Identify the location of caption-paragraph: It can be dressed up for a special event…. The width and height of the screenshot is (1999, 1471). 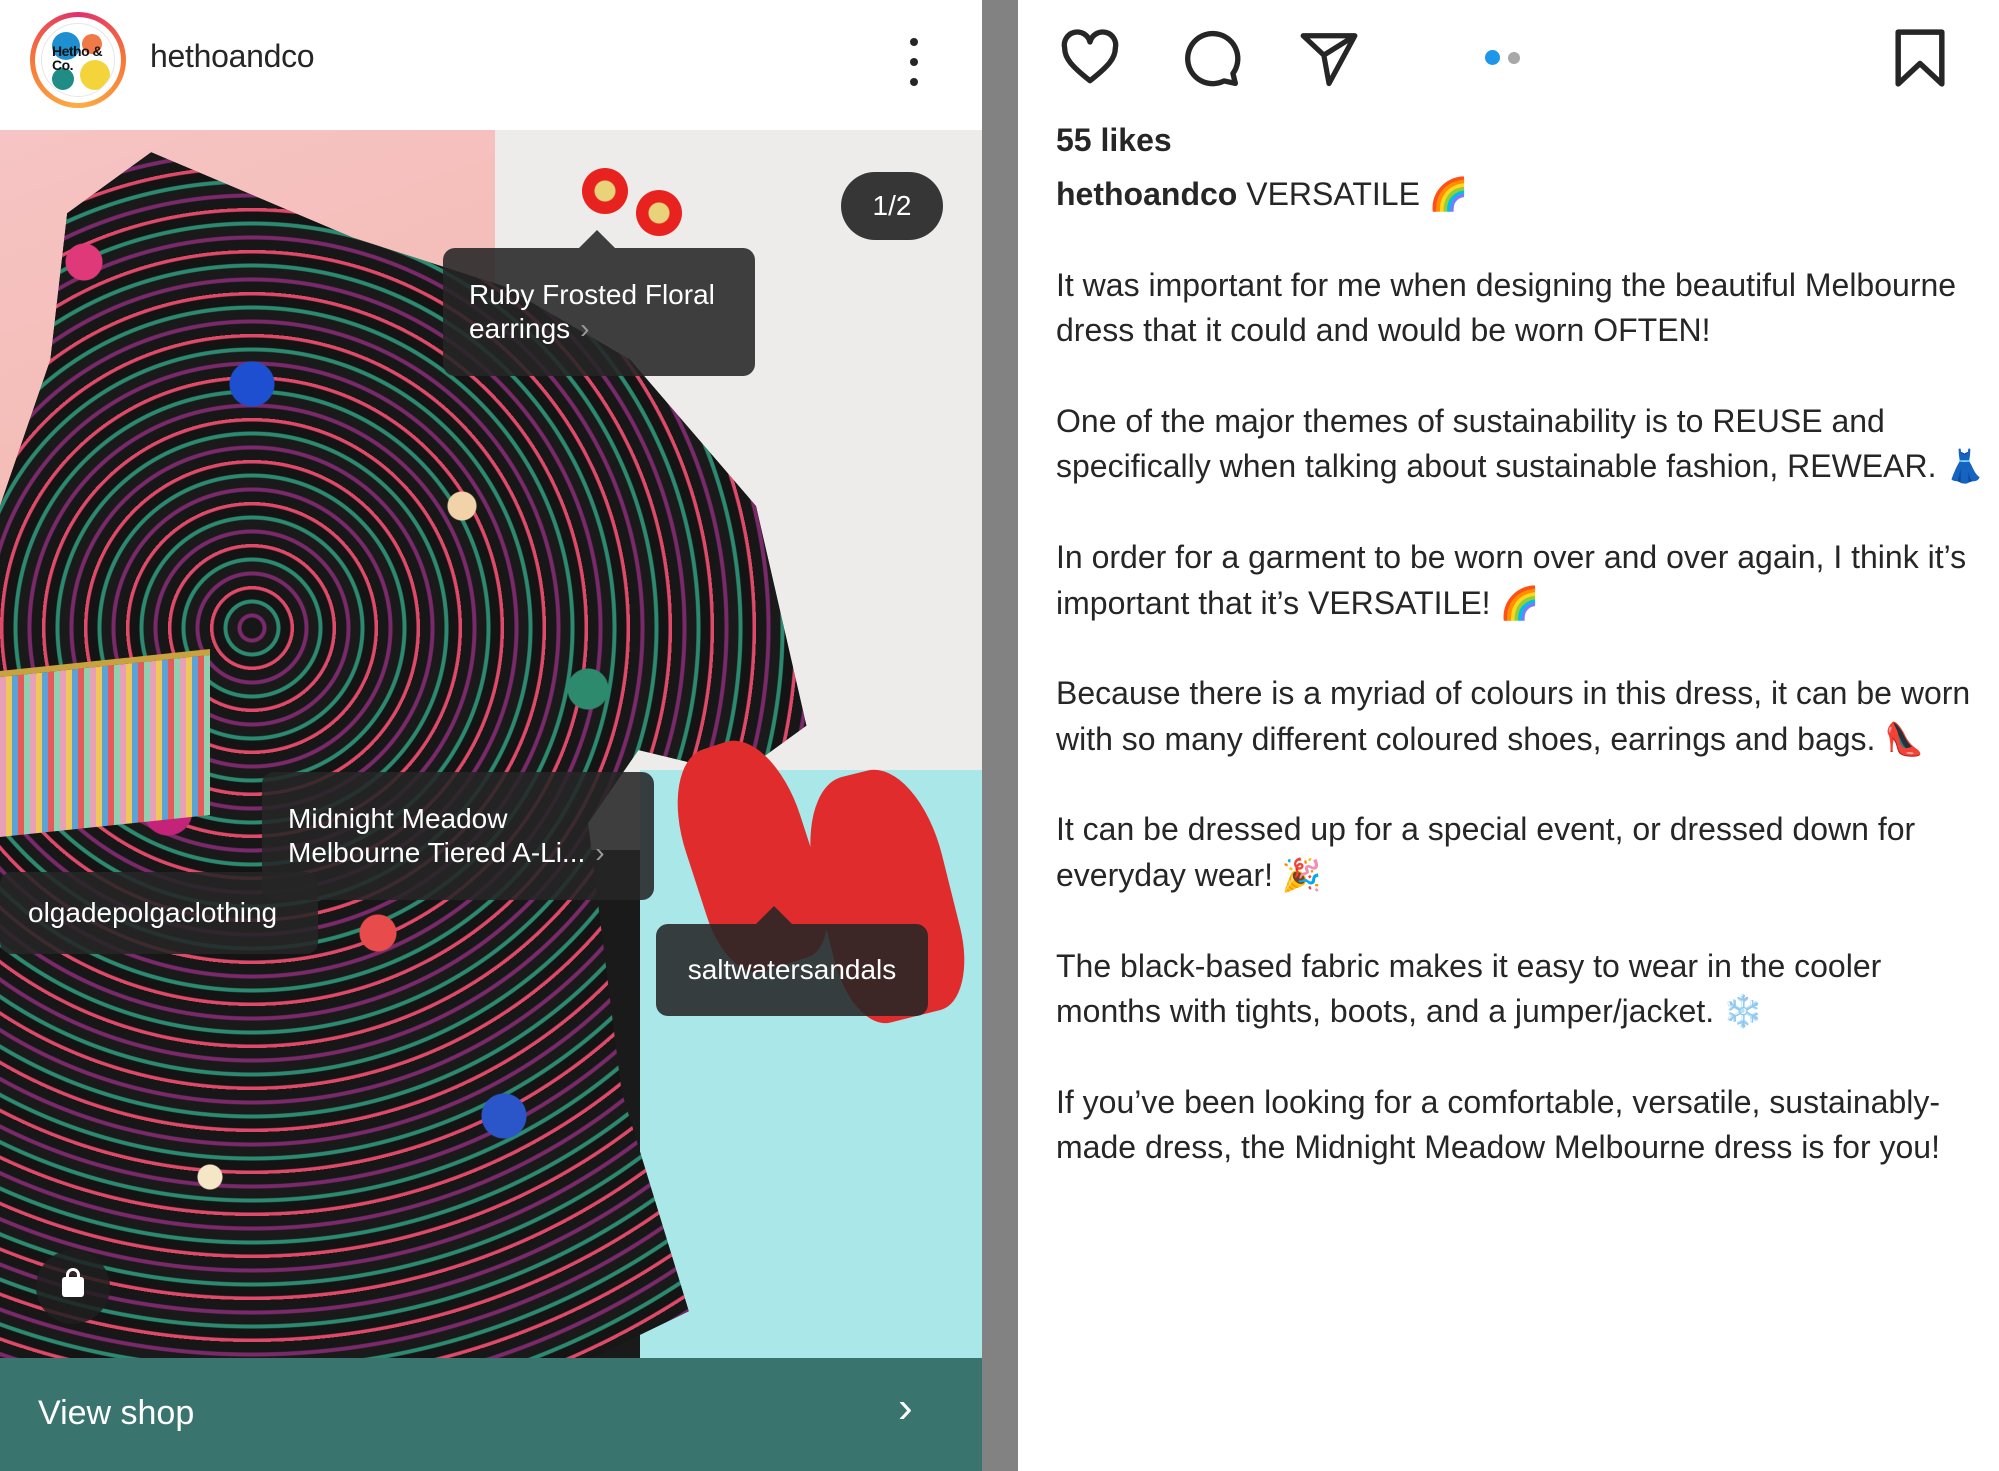
(1486, 852).